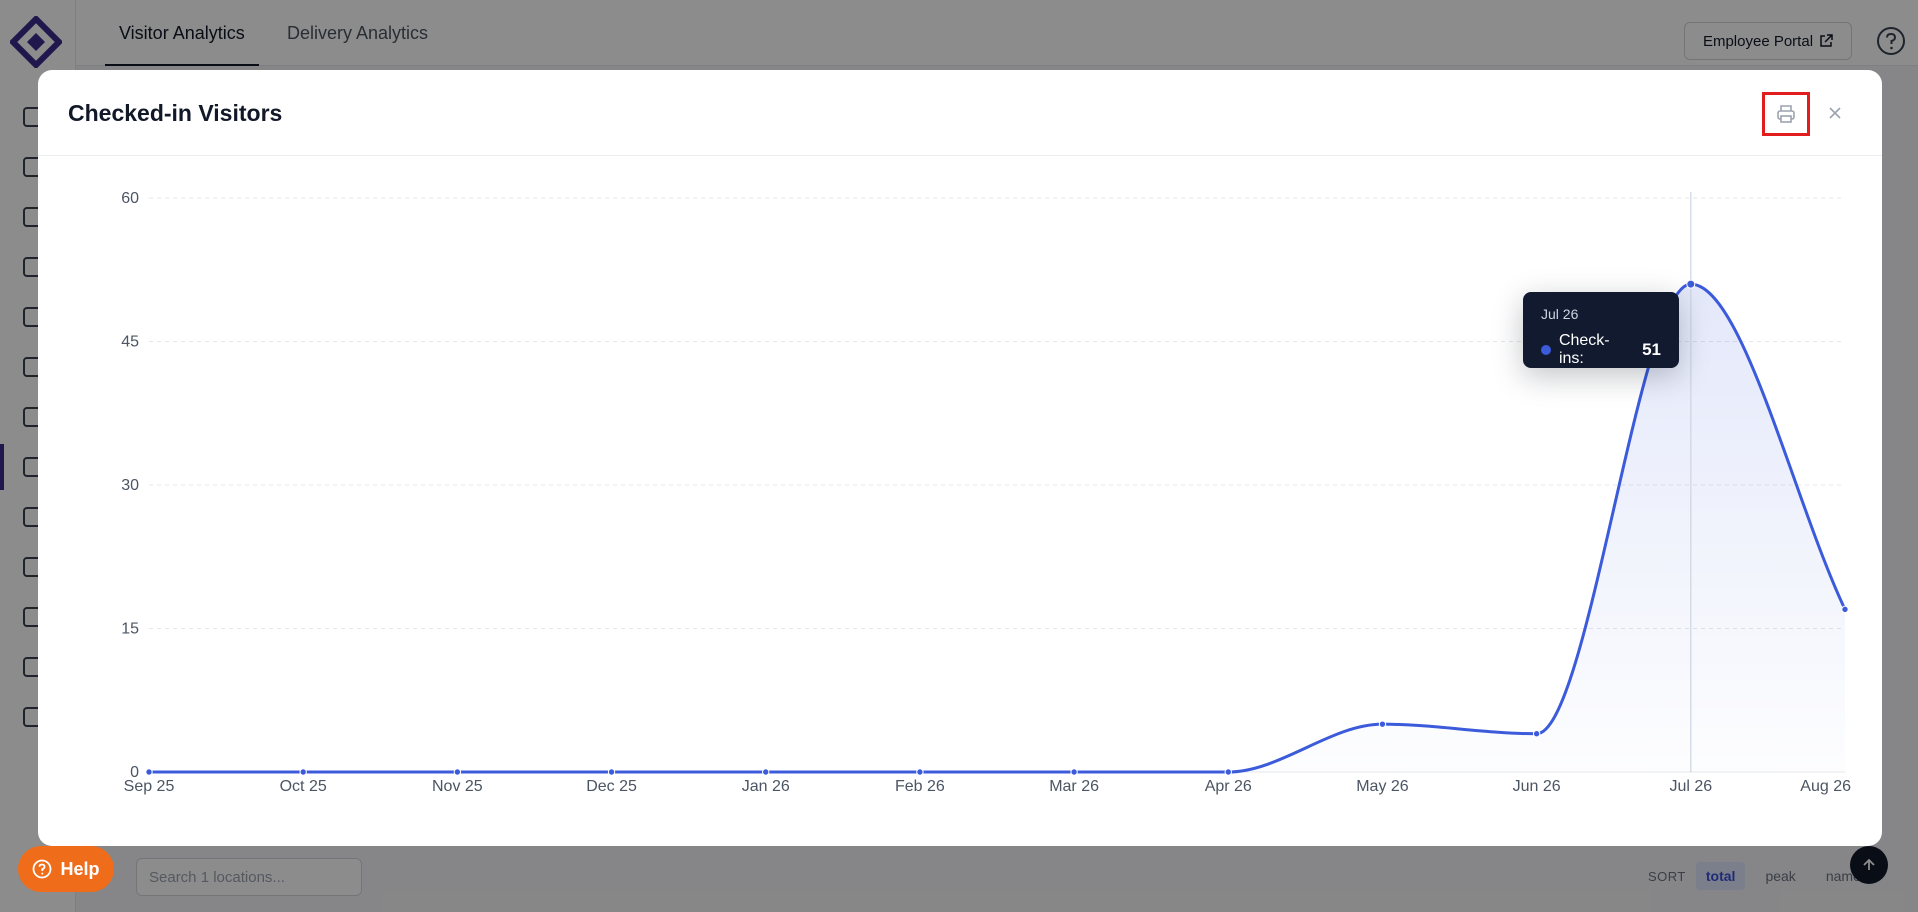 This screenshot has width=1918, height=912. What do you see at coordinates (130, 342) in the screenshot?
I see `y-tick-label: 45` at bounding box center [130, 342].